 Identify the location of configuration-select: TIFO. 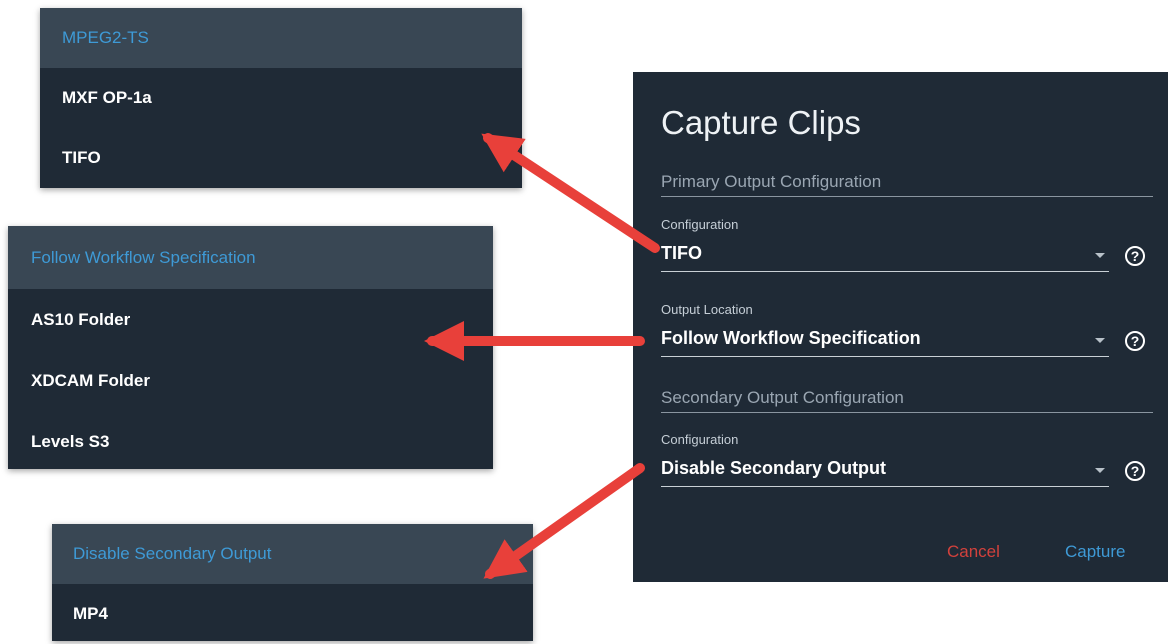
(885, 257).